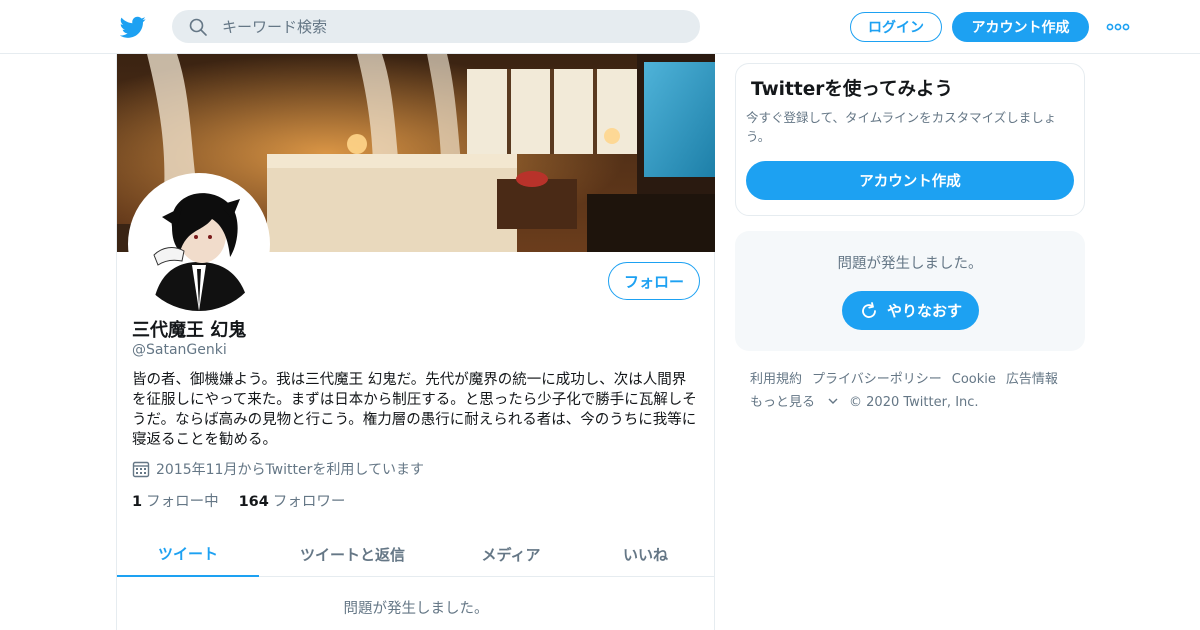  What do you see at coordinates (182, 502) in the screenshot?
I see `following-label: フォロー中` at bounding box center [182, 502].